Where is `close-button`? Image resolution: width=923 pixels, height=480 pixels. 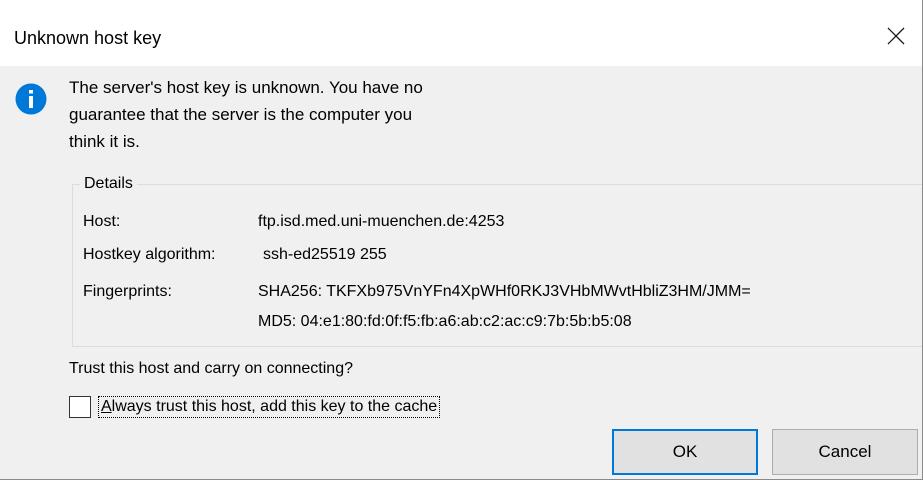 close-button is located at coordinates (896, 36).